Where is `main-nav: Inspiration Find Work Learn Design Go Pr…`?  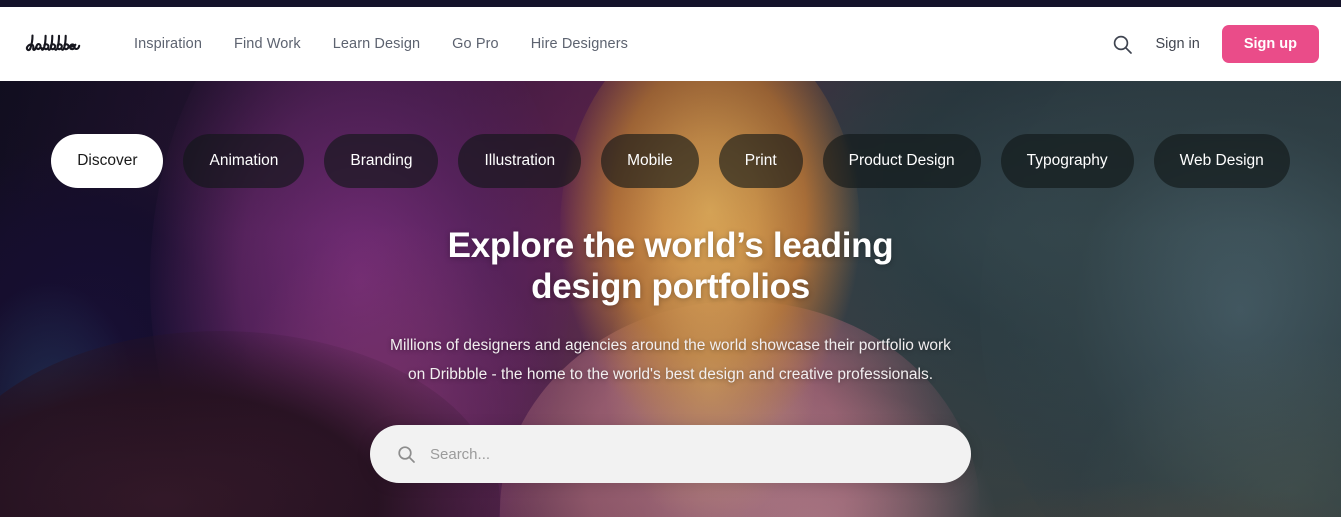 main-nav: Inspiration Find Work Learn Design Go Pr… is located at coordinates (381, 44).